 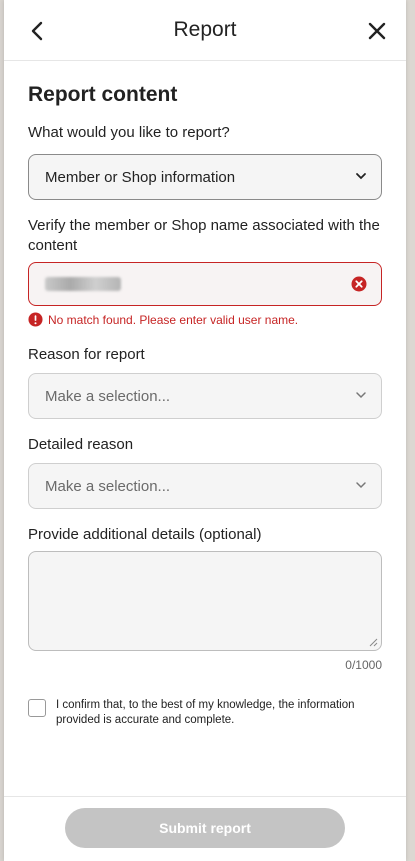 What do you see at coordinates (359, 284) in the screenshot?
I see `clear-circle-icon` at bounding box center [359, 284].